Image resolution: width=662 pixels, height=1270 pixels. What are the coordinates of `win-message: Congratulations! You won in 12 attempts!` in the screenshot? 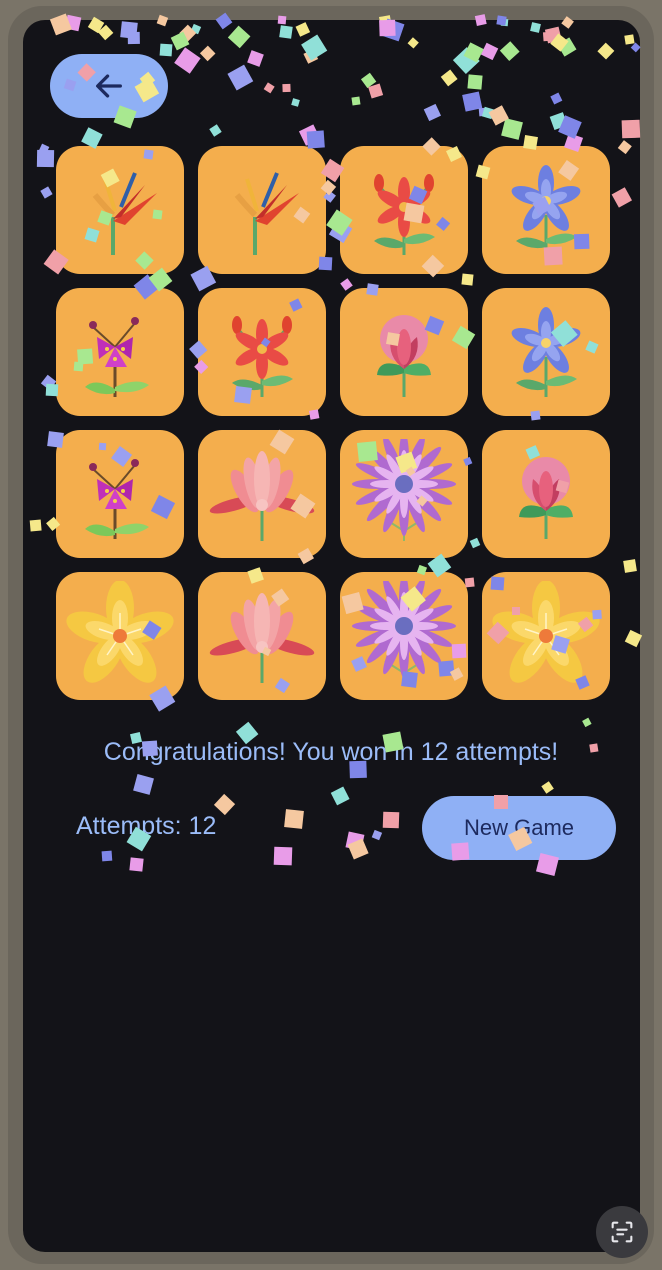 It's located at (331, 752).